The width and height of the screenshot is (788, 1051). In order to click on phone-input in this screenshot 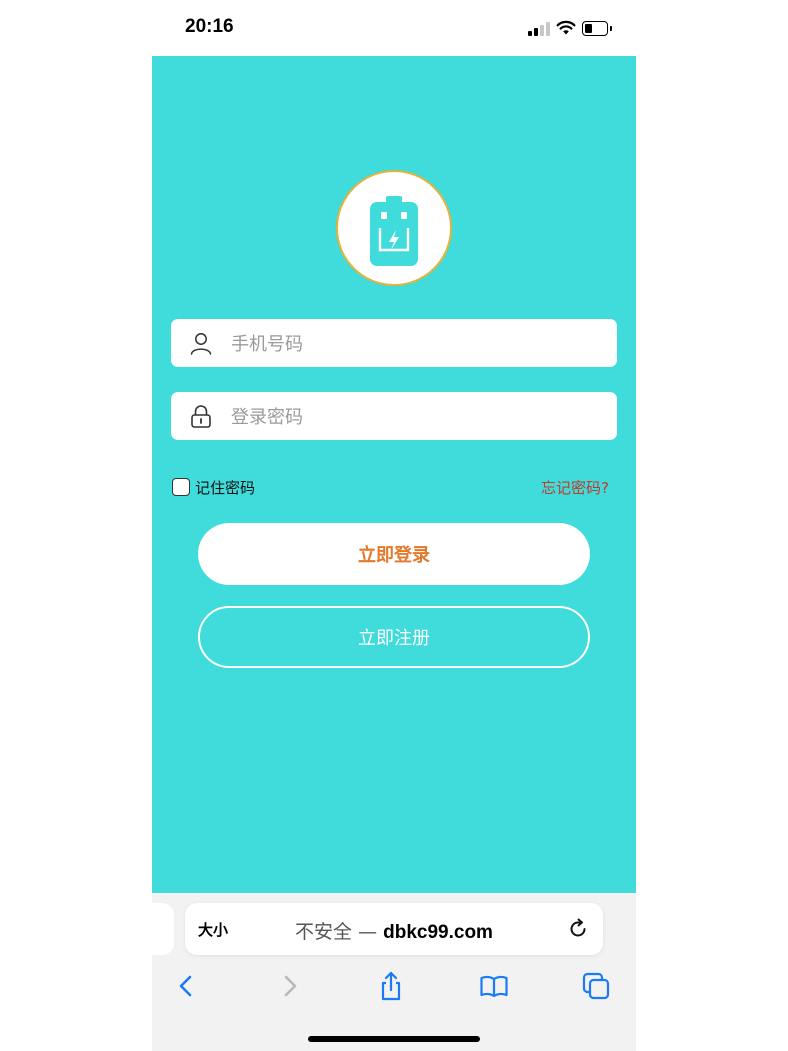, I will do `click(416, 344)`.